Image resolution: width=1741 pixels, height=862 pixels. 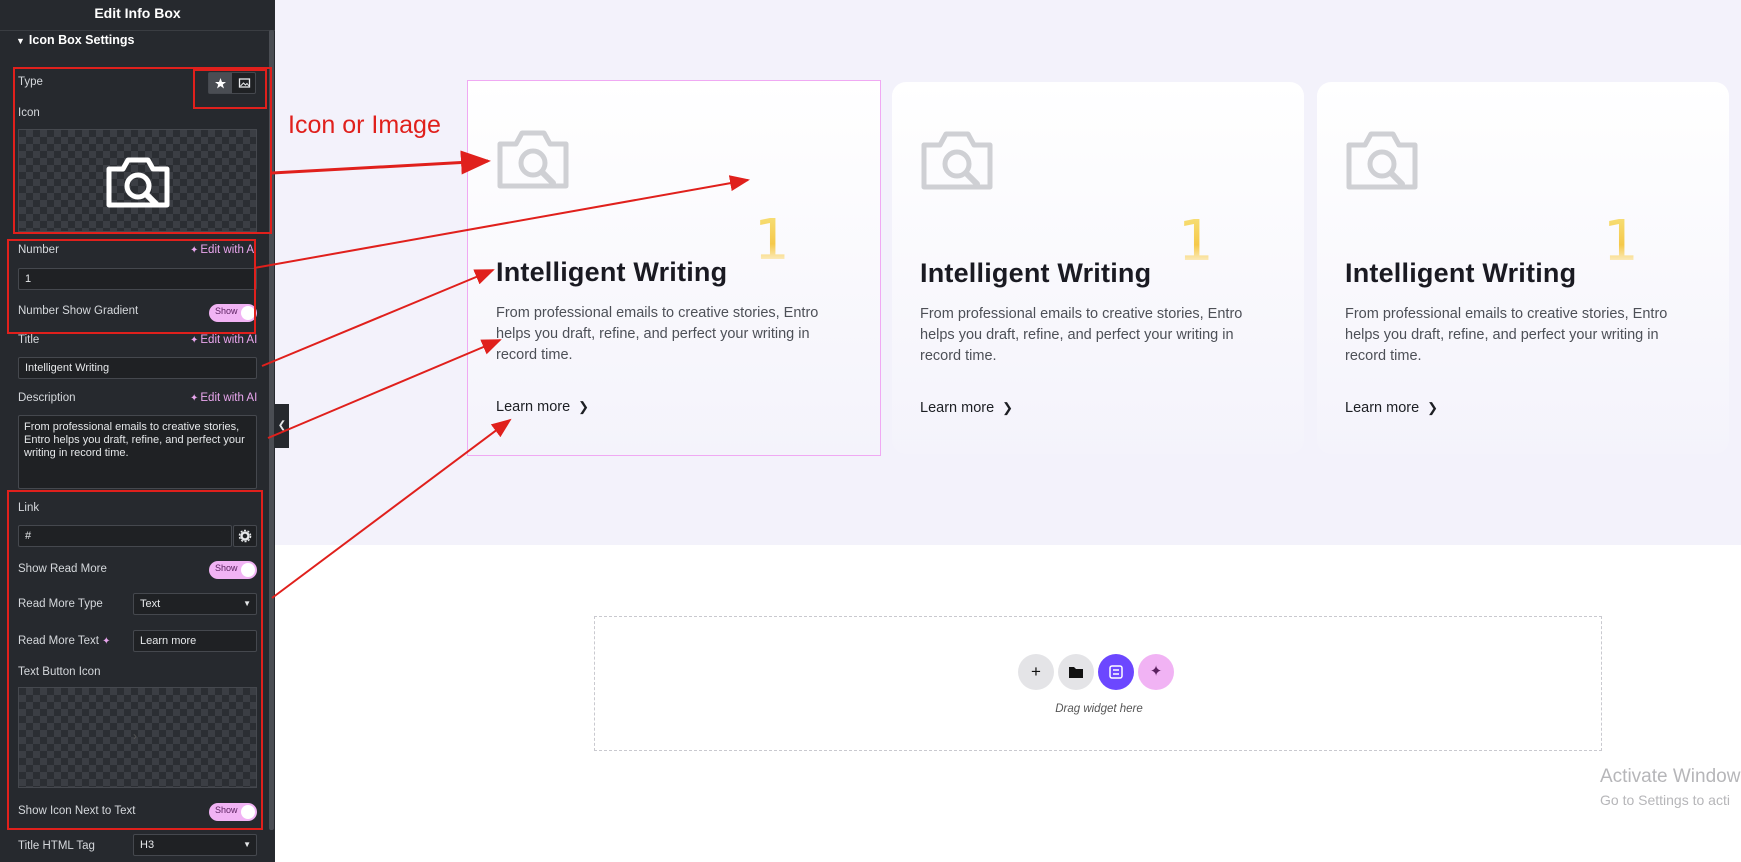 I want to click on image-icon, so click(x=244, y=83).